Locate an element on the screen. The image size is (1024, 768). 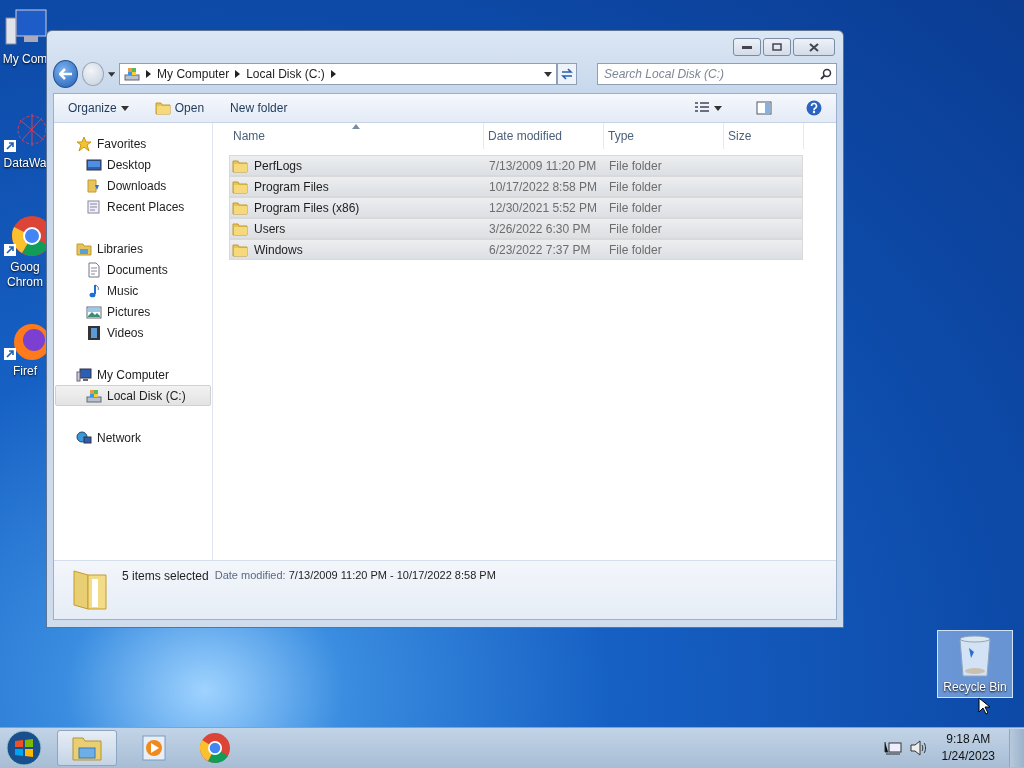
search-field: Search Local Disk (C:) is located at coordinates (717, 74).